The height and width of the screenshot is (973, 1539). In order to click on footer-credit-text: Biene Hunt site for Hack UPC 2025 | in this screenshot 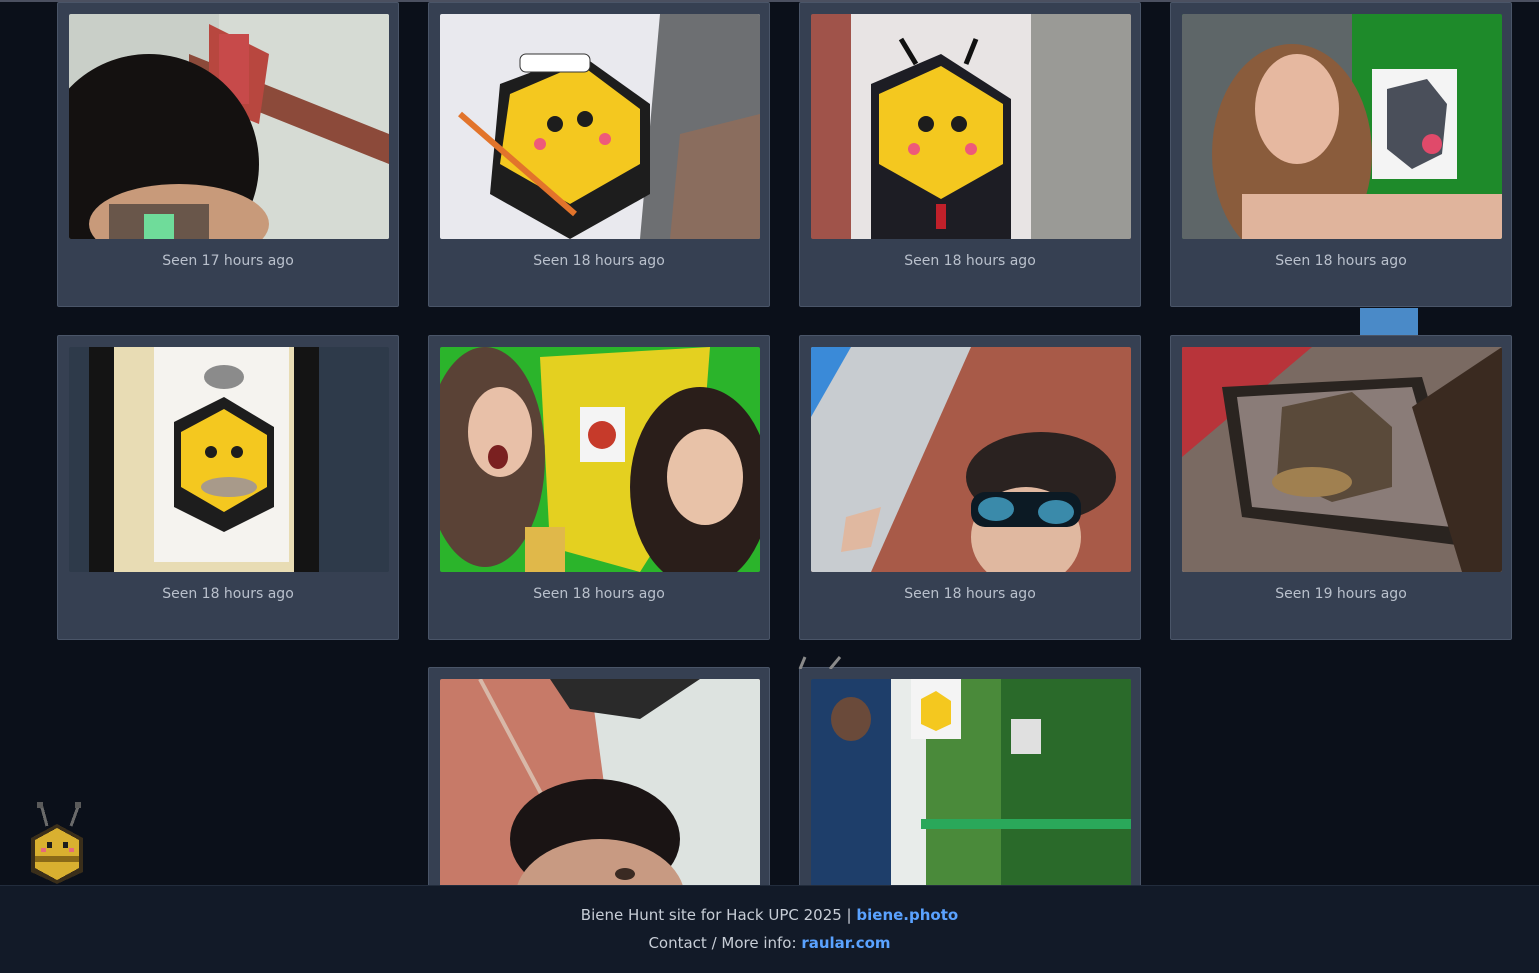, I will do `click(716, 915)`.